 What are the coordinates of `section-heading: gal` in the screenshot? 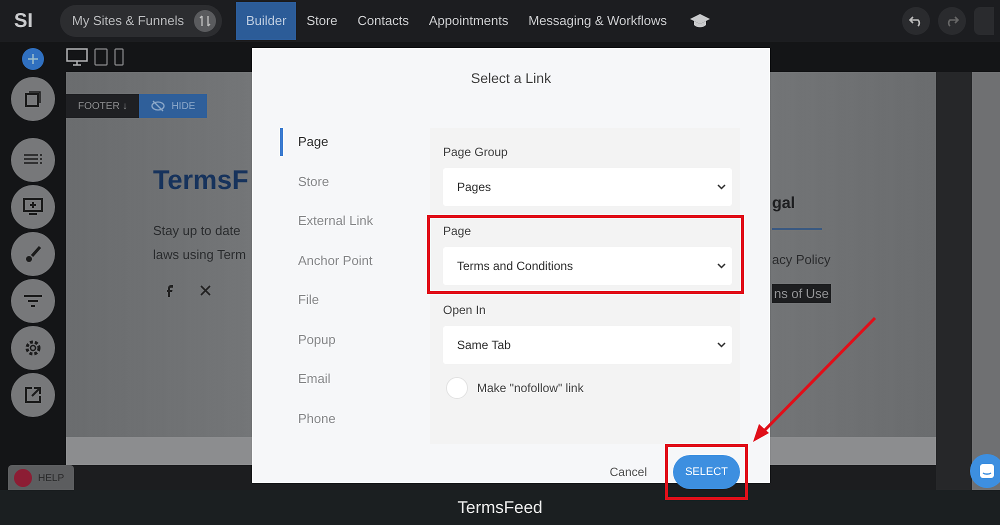 It's located at (784, 204).